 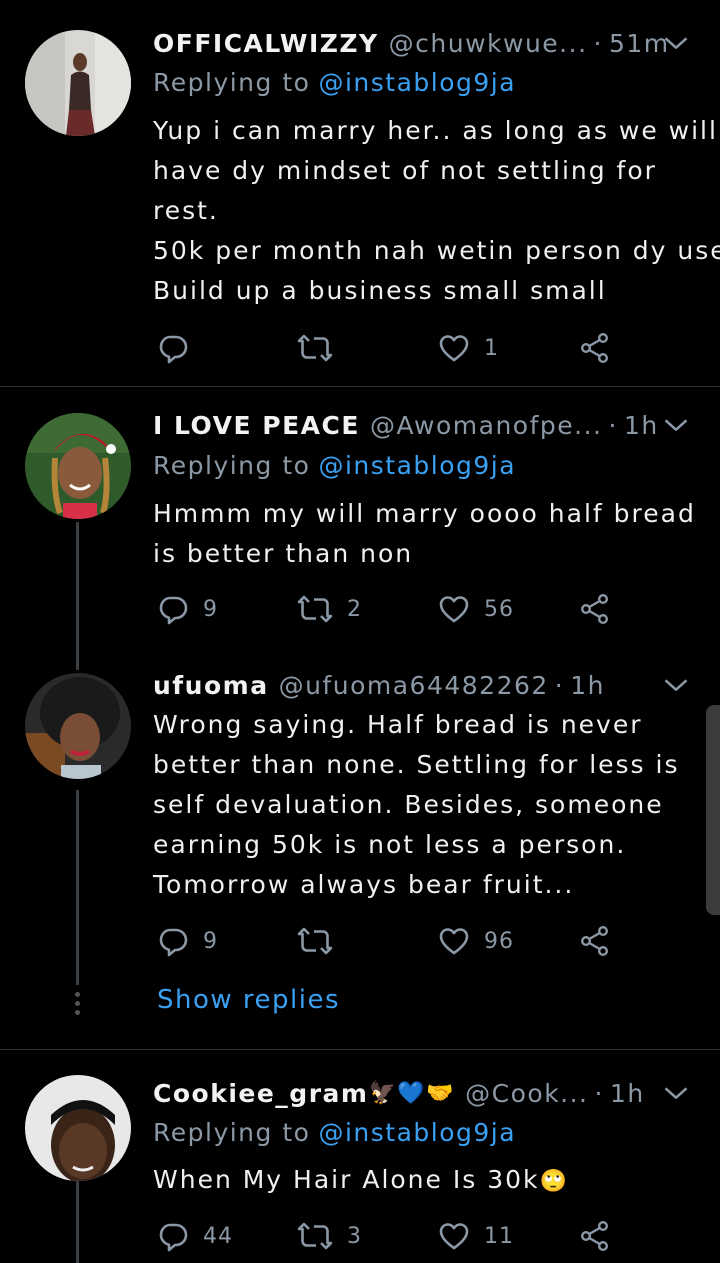 I want to click on tweet-line: 50k per month nah wetin person dy use, so click(x=436, y=250).